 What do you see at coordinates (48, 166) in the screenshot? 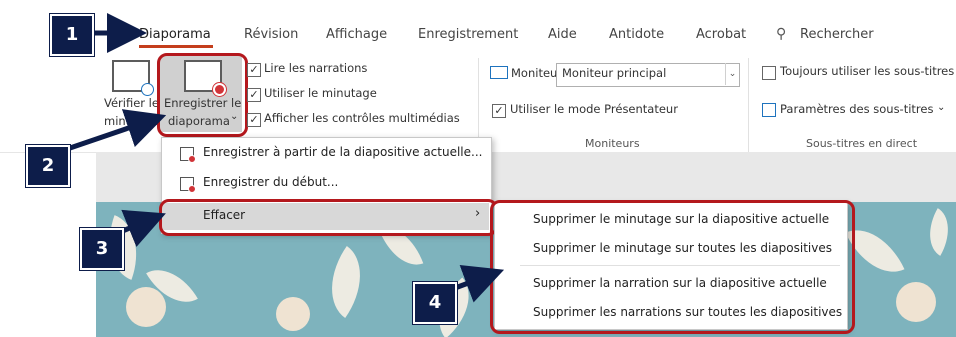
I see `callout-2: 2` at bounding box center [48, 166].